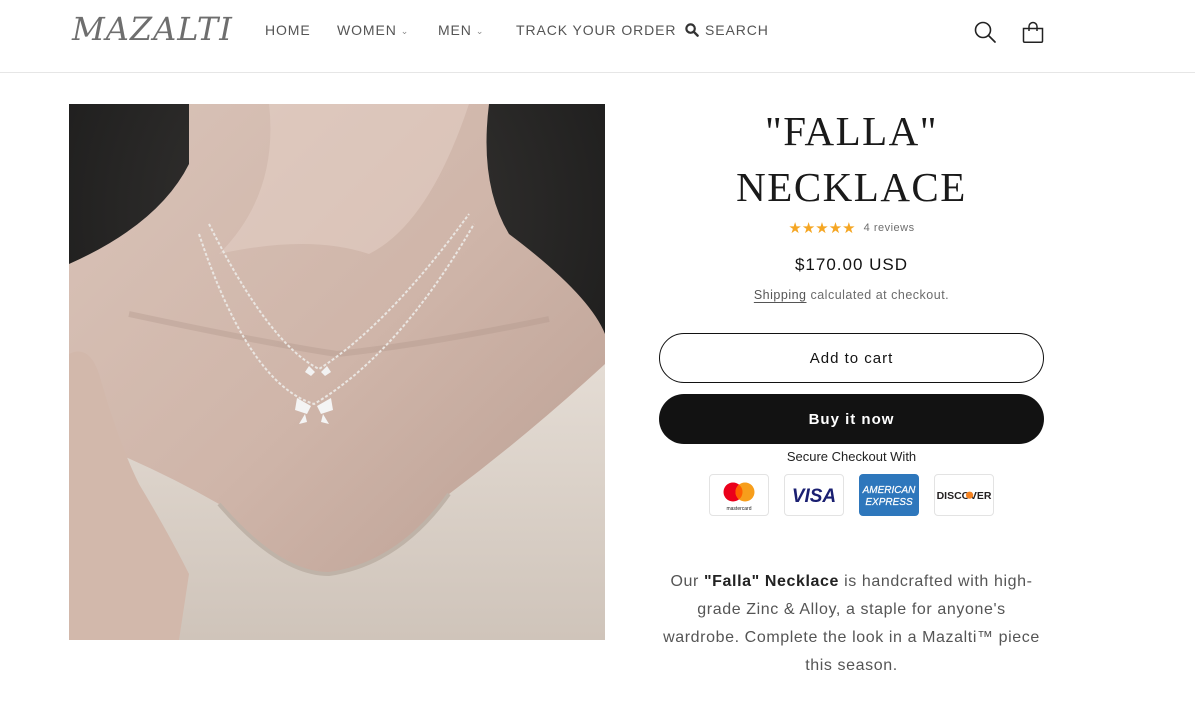  Describe the element at coordinates (851, 159) in the screenshot. I see `product-title: "FALLA" NECKLACE` at that location.